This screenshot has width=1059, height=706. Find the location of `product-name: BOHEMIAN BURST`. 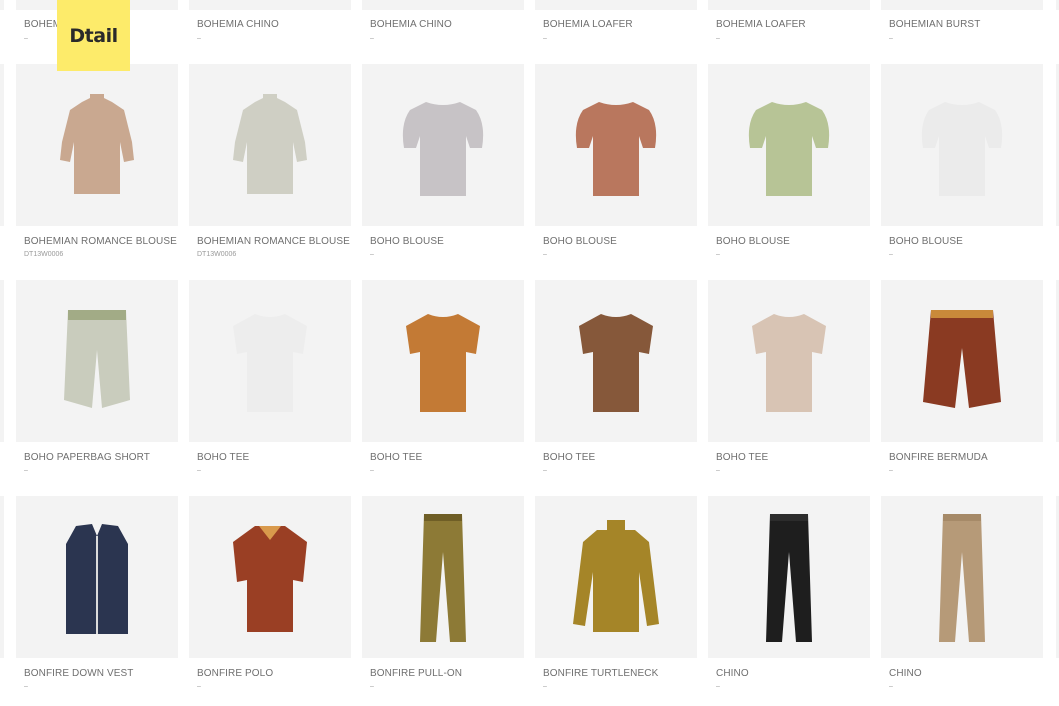

product-name: BOHEMIAN BURST is located at coordinates (934, 24).